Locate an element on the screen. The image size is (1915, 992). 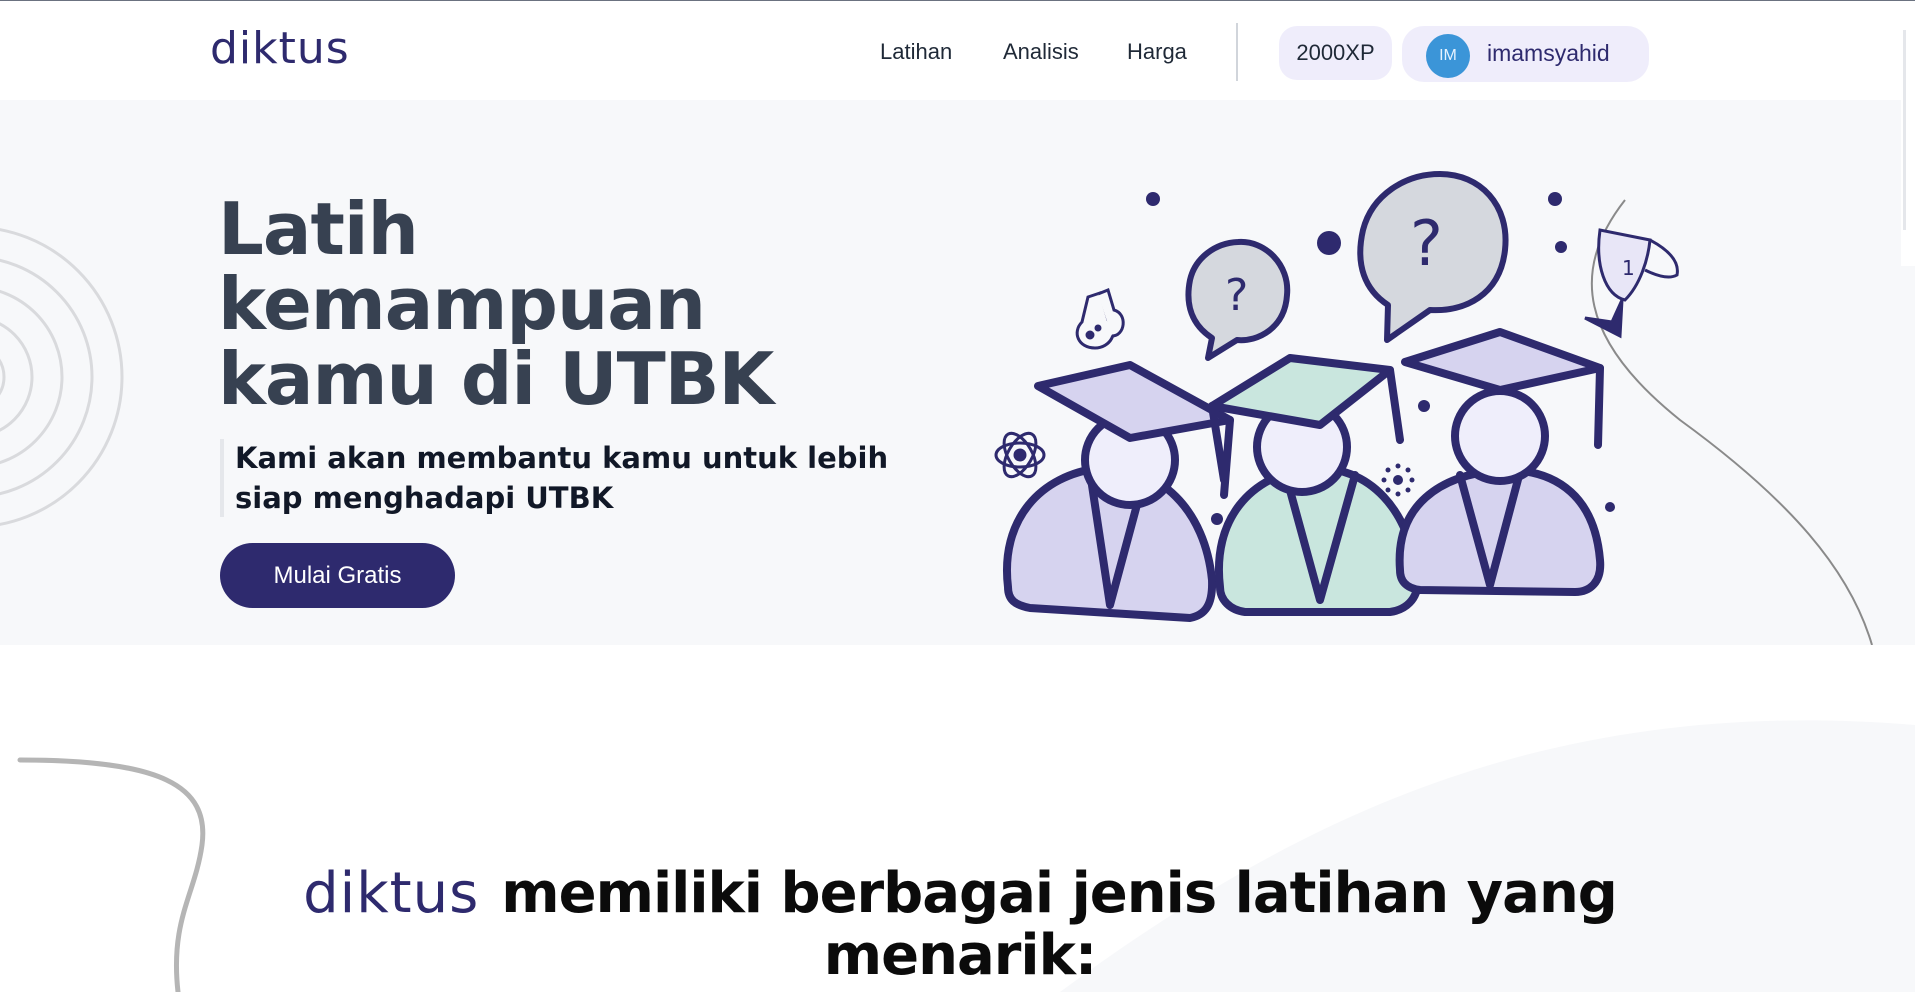
start-free-button: Mulai Gratis is located at coordinates (337, 575).